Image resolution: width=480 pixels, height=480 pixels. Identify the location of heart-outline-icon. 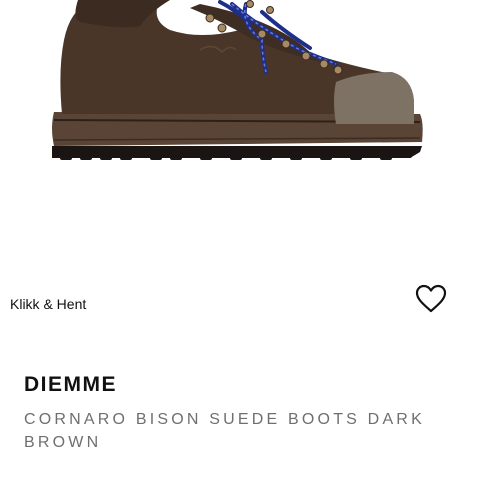
(431, 298).